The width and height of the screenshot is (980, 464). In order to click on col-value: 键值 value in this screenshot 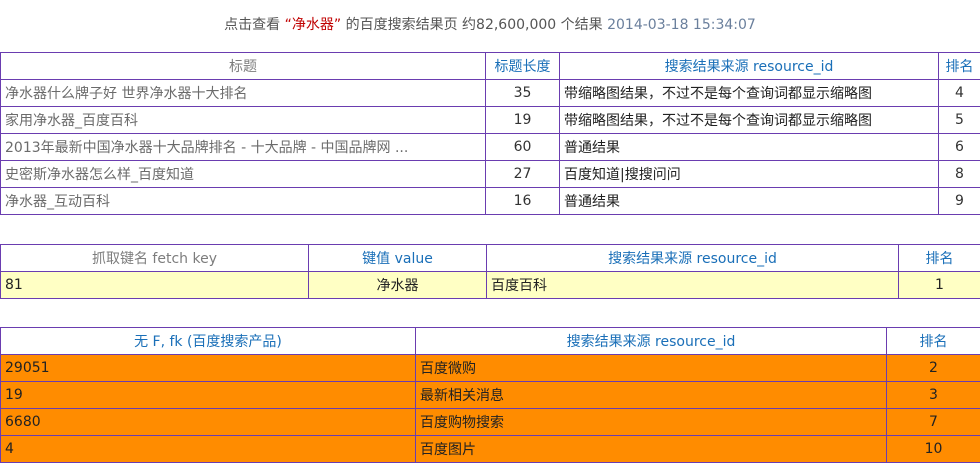, I will do `click(397, 258)`.